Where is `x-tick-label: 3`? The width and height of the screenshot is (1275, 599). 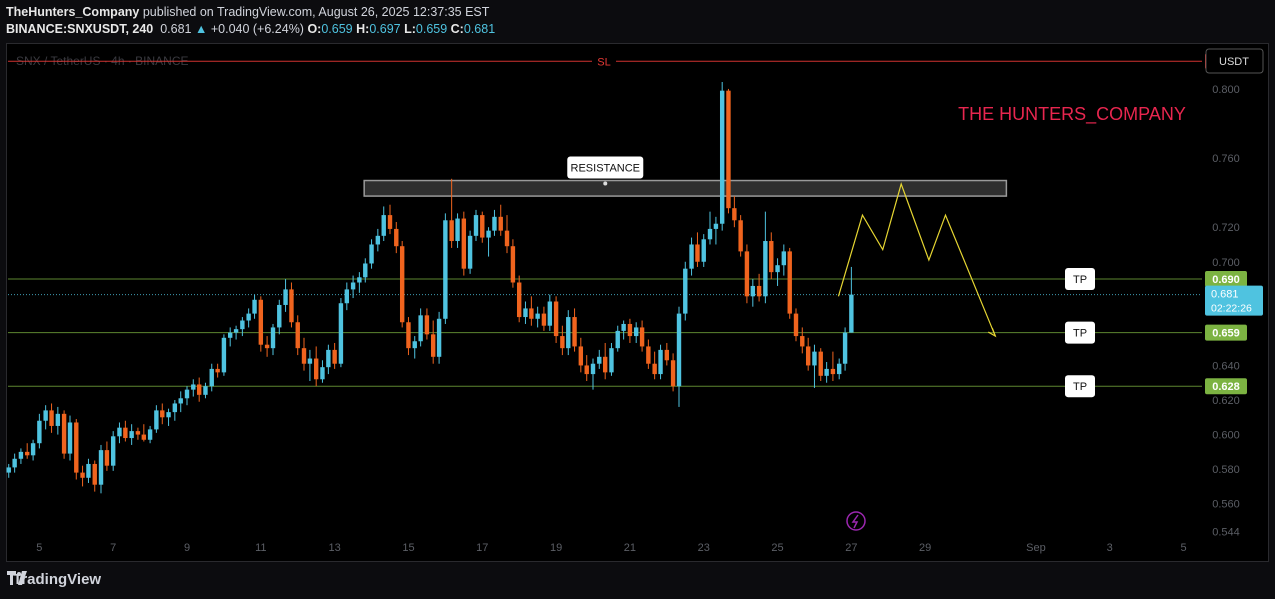
x-tick-label: 3 is located at coordinates (1110, 548).